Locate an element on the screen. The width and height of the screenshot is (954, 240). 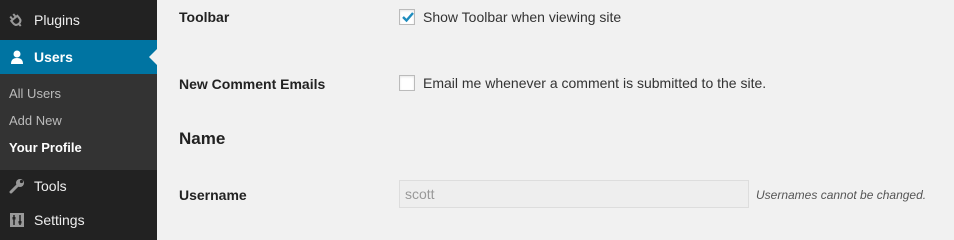
checkmark-icon is located at coordinates (408, 17).